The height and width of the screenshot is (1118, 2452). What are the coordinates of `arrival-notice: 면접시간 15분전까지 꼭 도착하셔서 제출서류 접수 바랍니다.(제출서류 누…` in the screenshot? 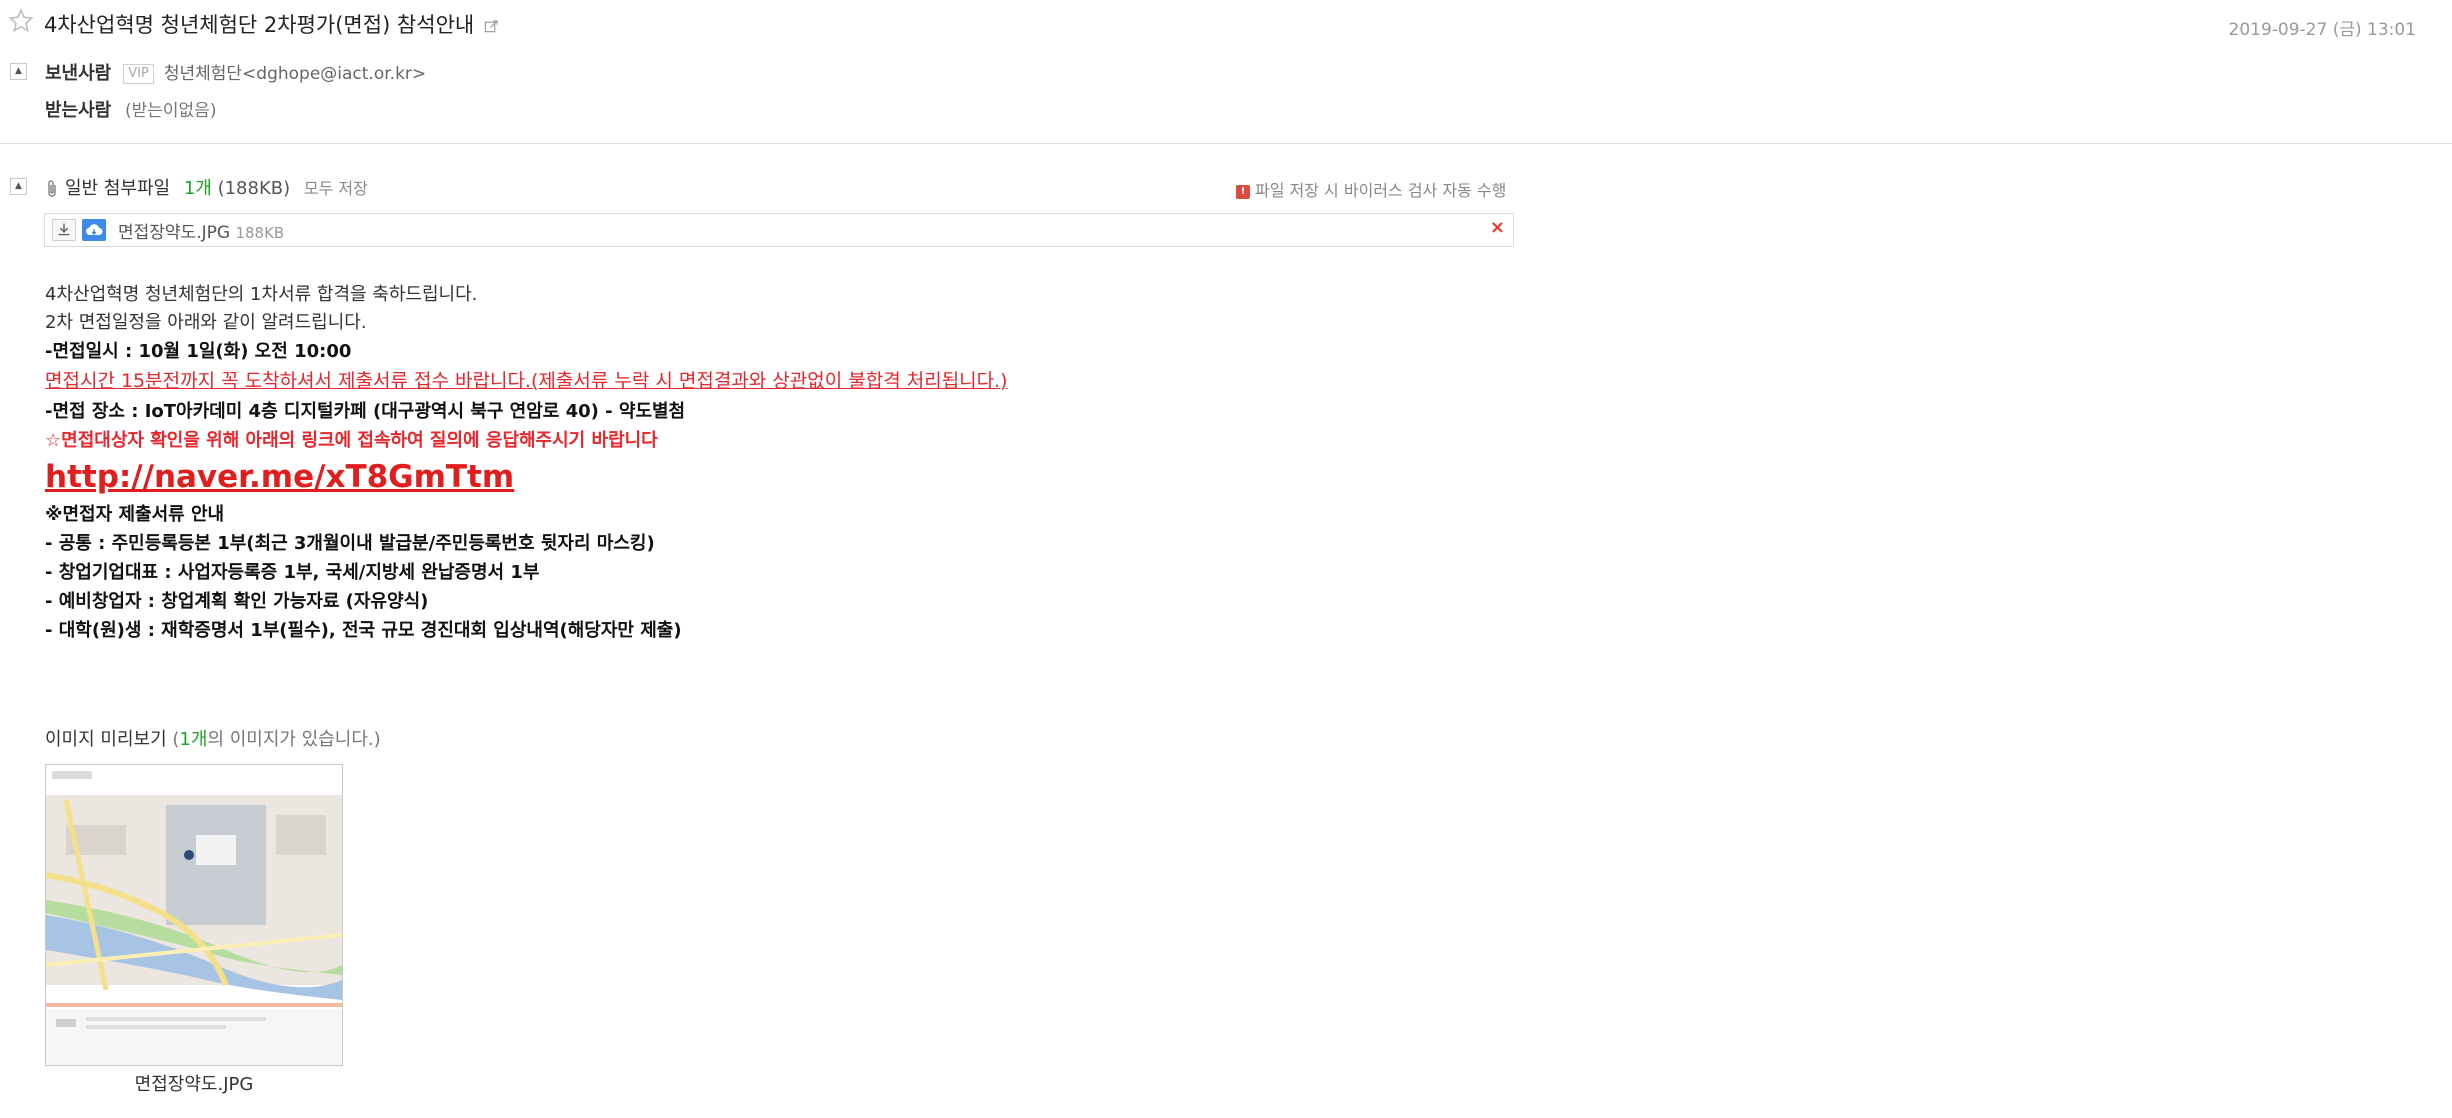 It's located at (526, 381).